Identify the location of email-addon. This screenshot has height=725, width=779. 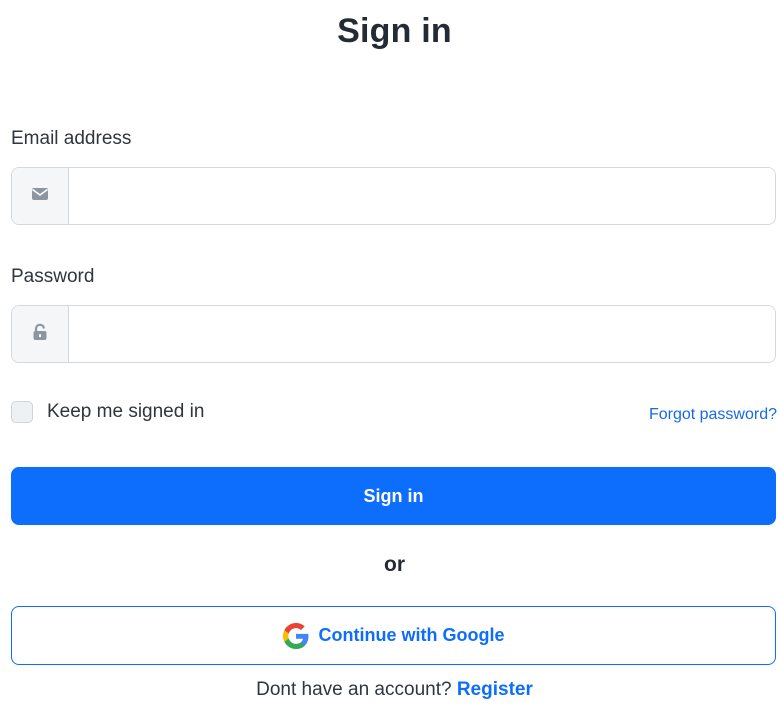
(40, 196).